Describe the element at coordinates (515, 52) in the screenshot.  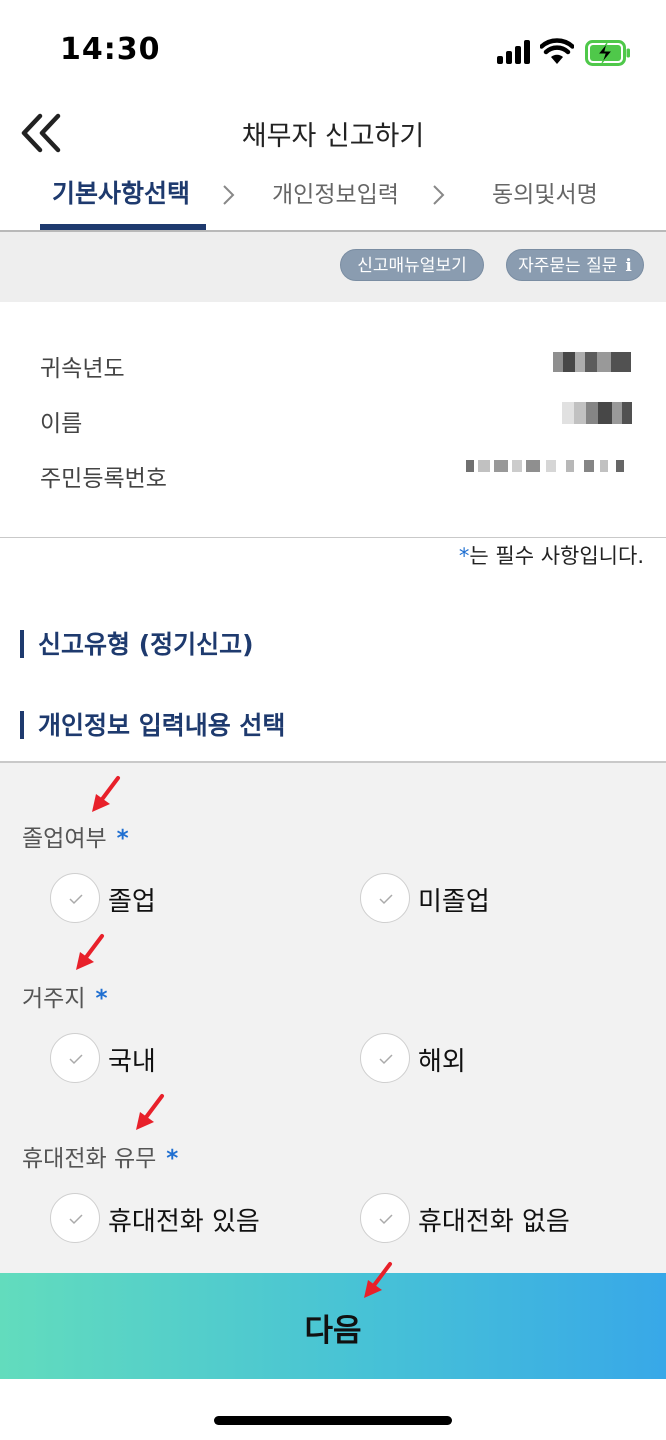
I see `signal-icon` at that location.